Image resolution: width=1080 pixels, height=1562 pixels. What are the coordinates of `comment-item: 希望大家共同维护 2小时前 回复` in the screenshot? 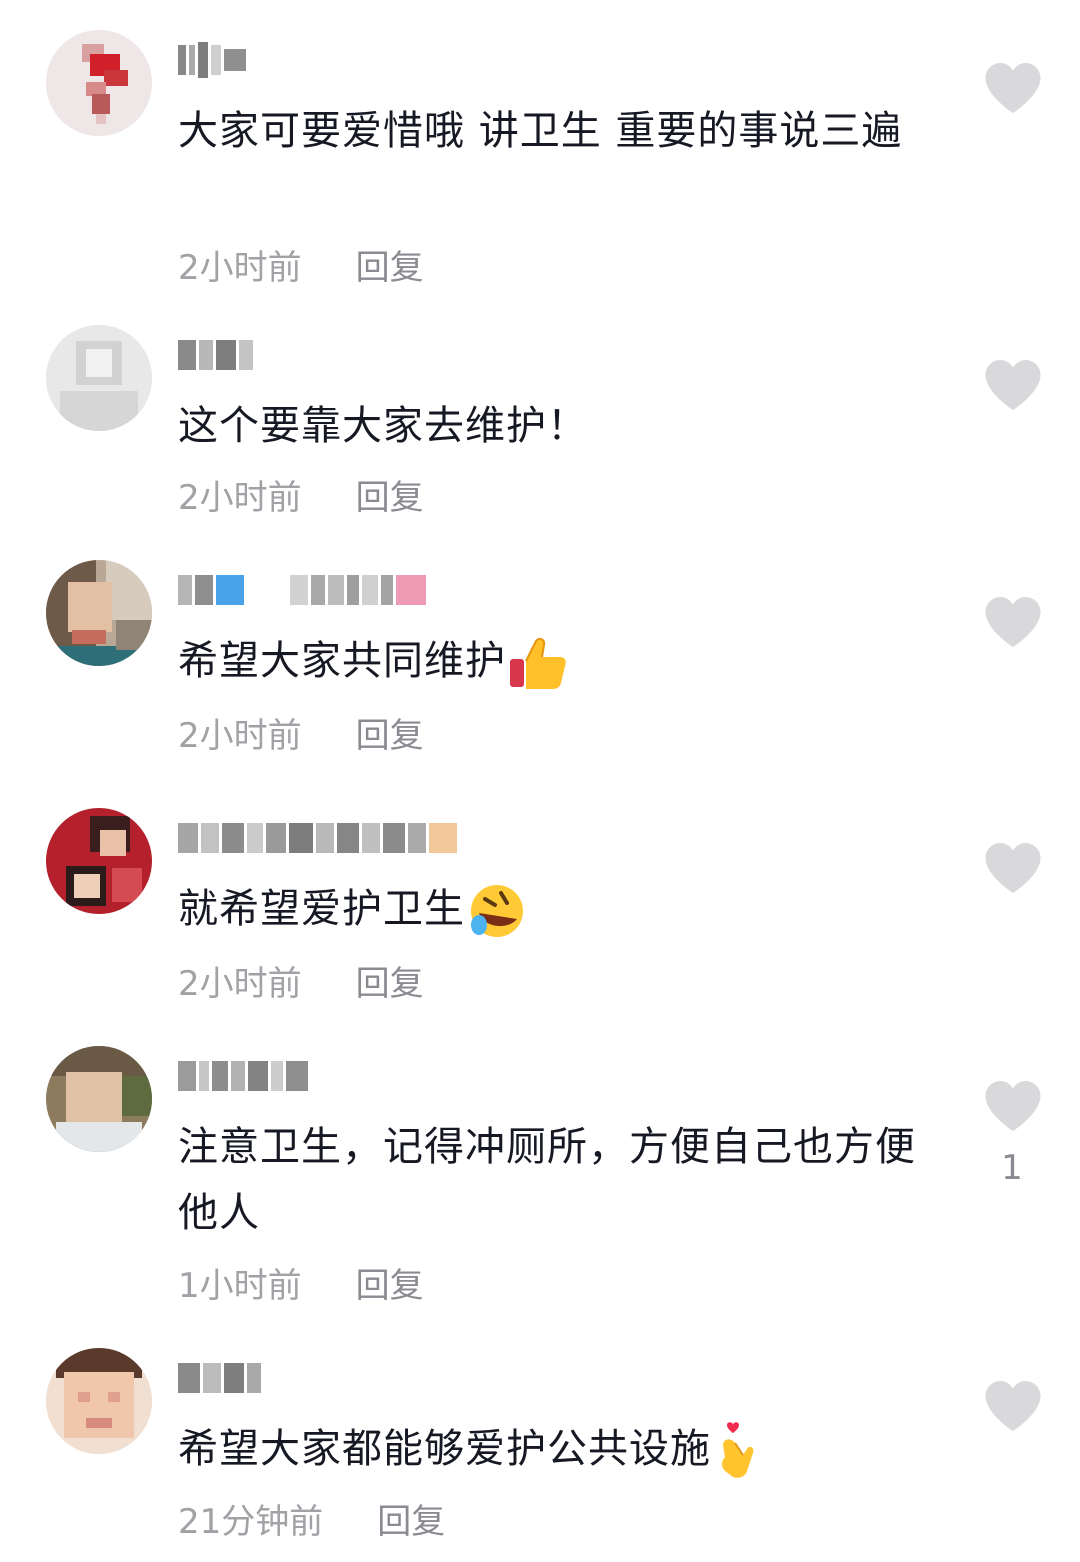 It's located at (540, 670).